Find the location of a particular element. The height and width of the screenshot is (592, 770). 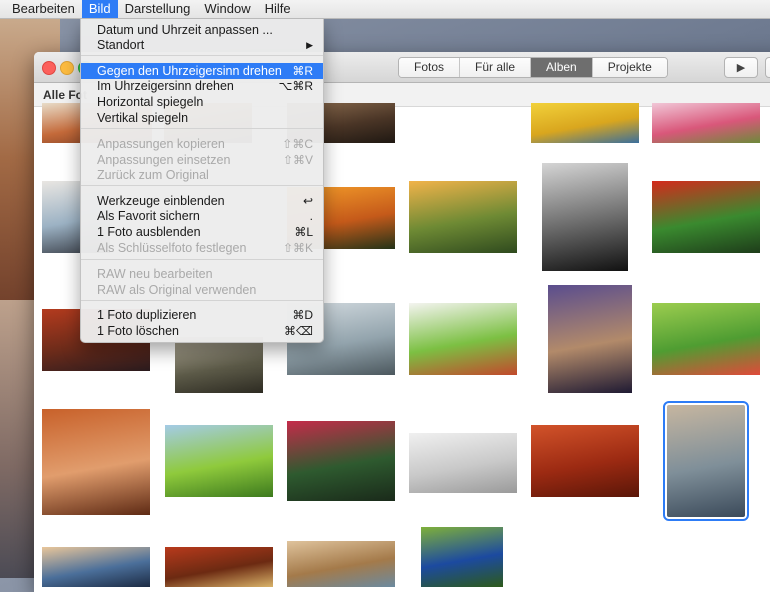

photo-sunflower is located at coordinates (585, 123).